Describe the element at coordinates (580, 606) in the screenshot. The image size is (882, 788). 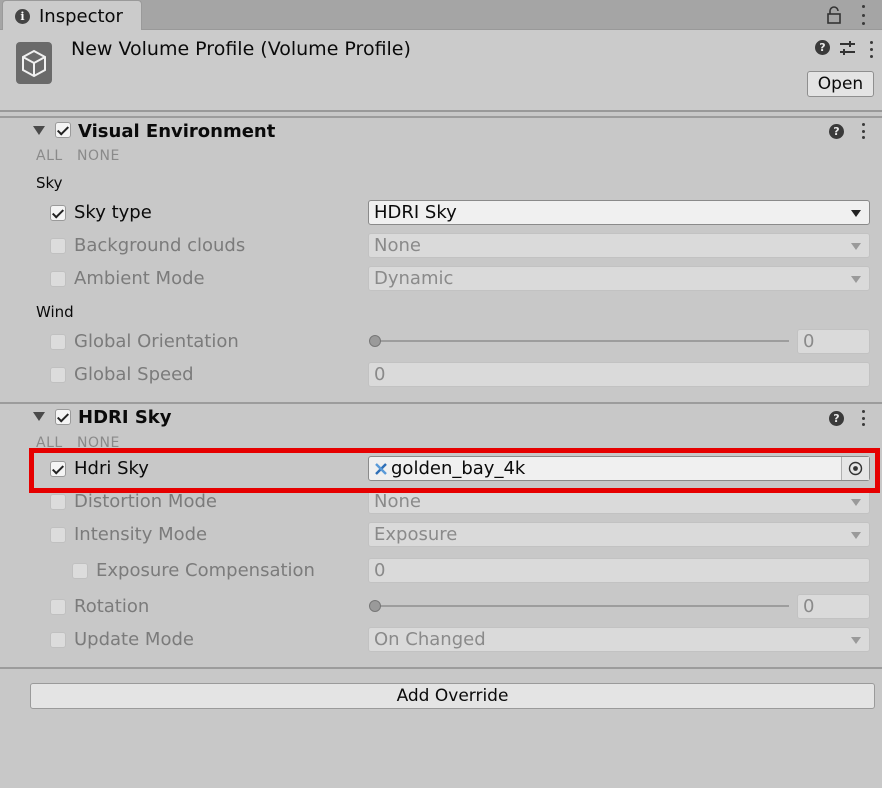
I see `rotation-slider` at that location.